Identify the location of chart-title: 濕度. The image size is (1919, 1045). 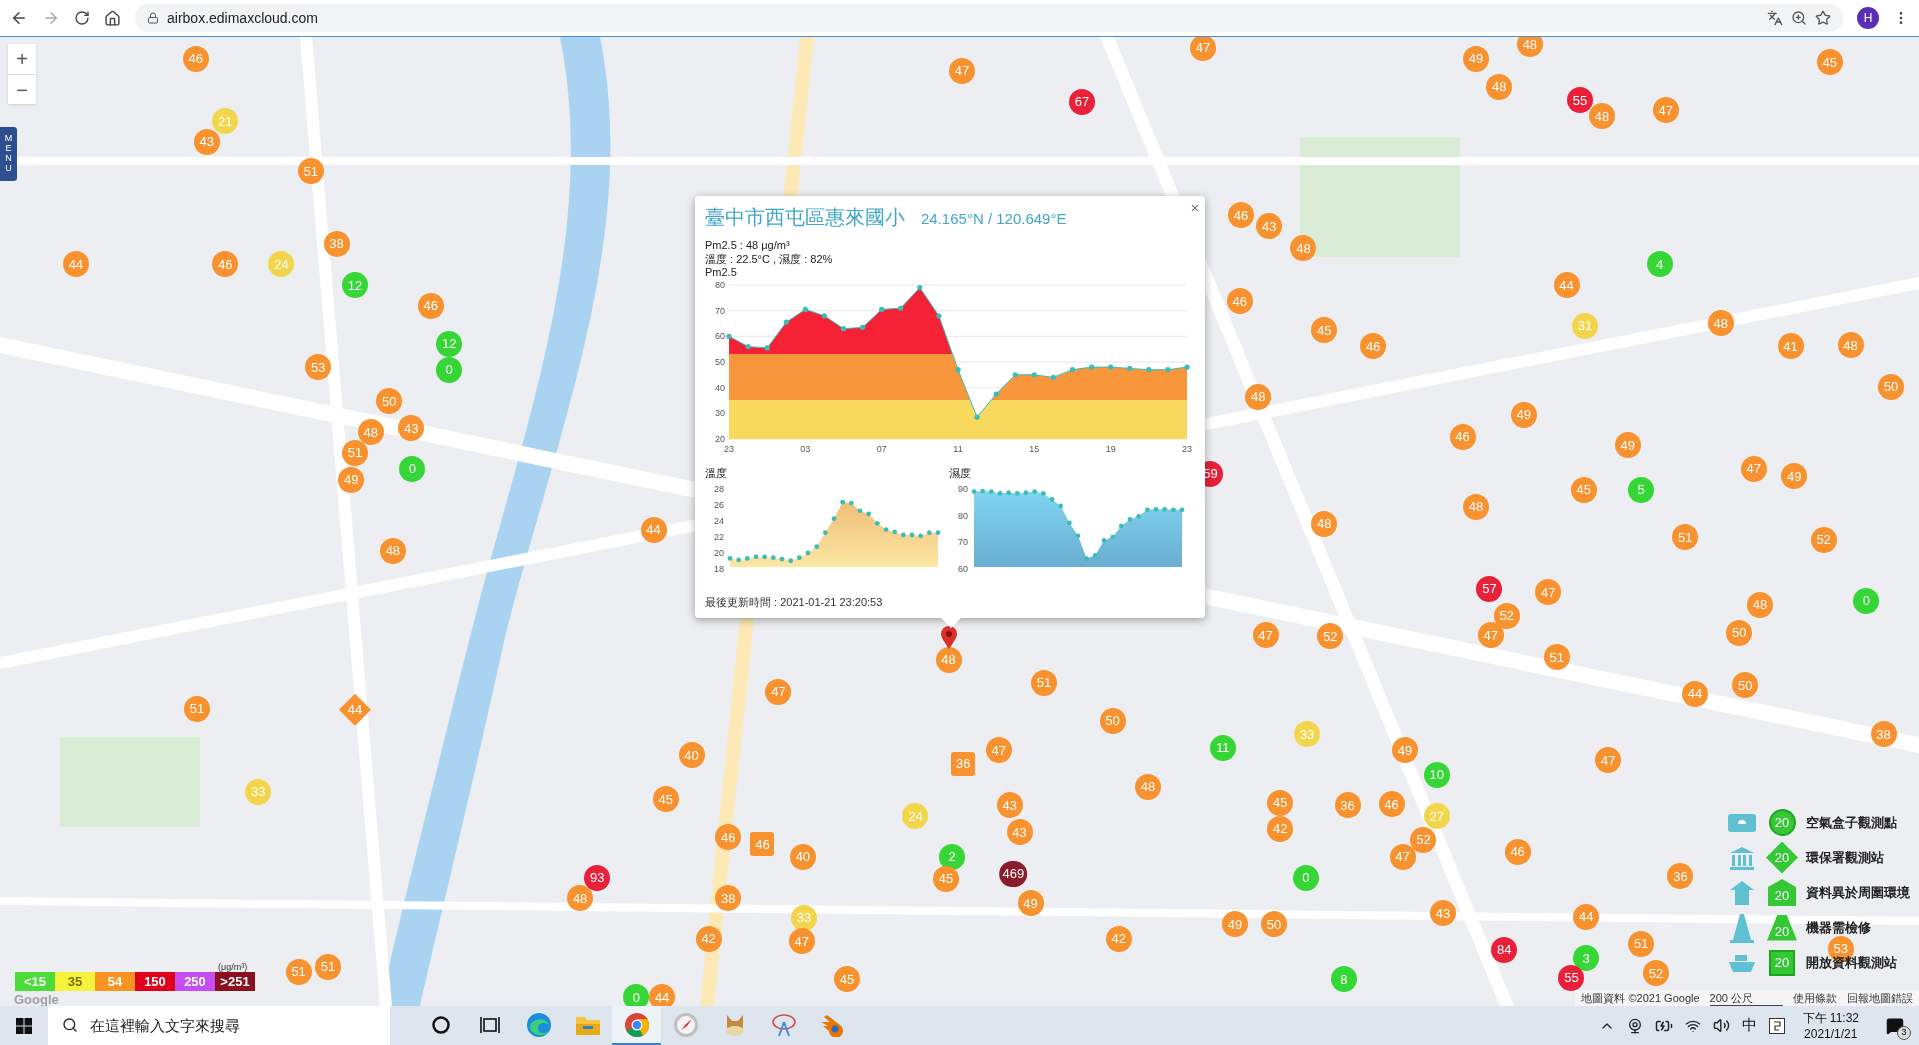
(960, 473).